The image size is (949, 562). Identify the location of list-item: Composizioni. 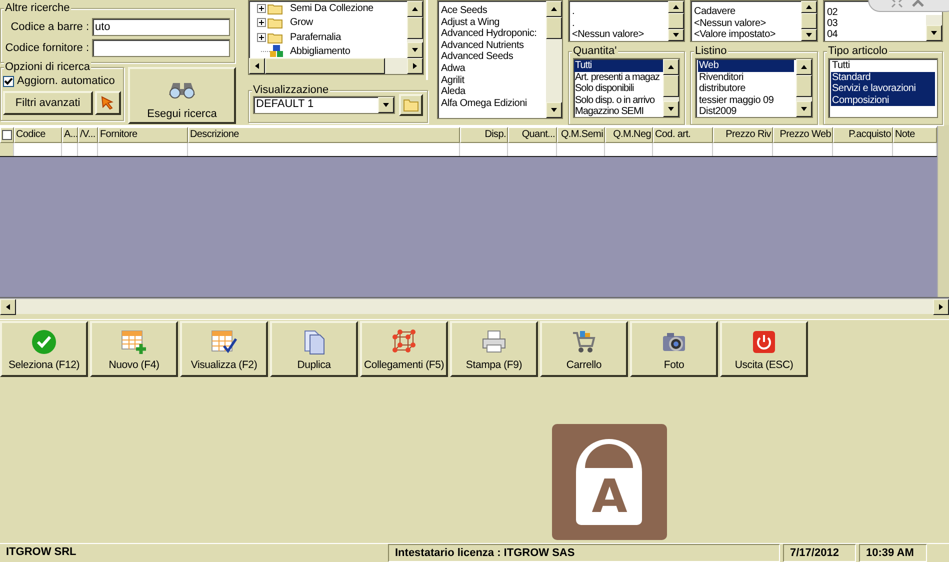
(883, 100).